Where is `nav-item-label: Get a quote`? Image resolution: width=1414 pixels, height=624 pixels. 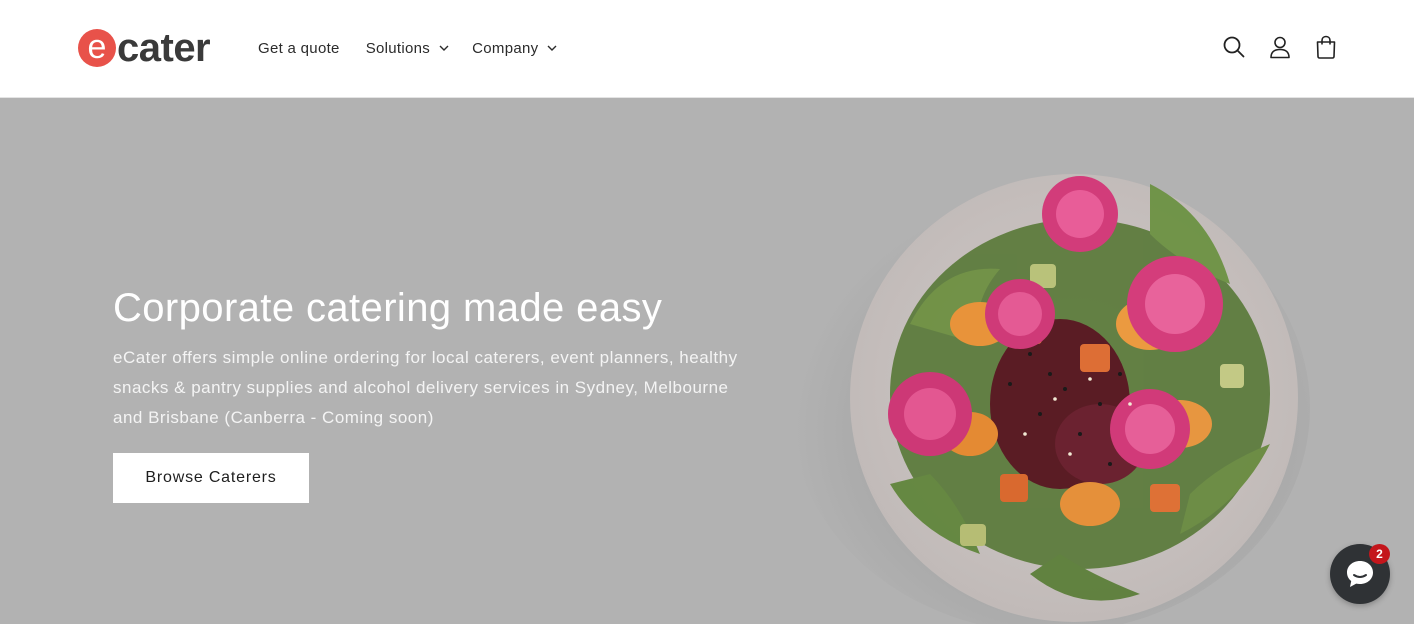 nav-item-label: Get a quote is located at coordinates (299, 48).